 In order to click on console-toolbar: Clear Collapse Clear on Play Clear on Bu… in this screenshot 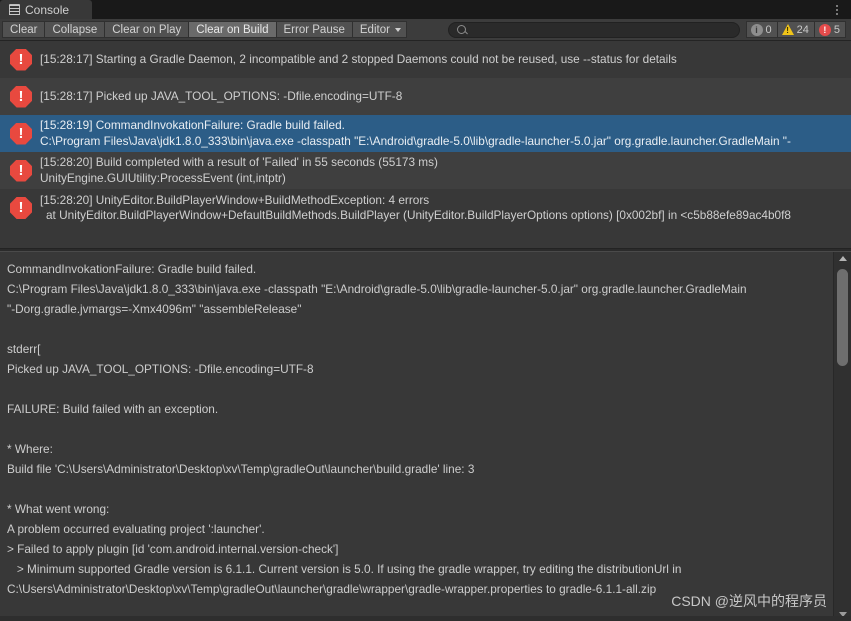, I will do `click(425, 30)`.